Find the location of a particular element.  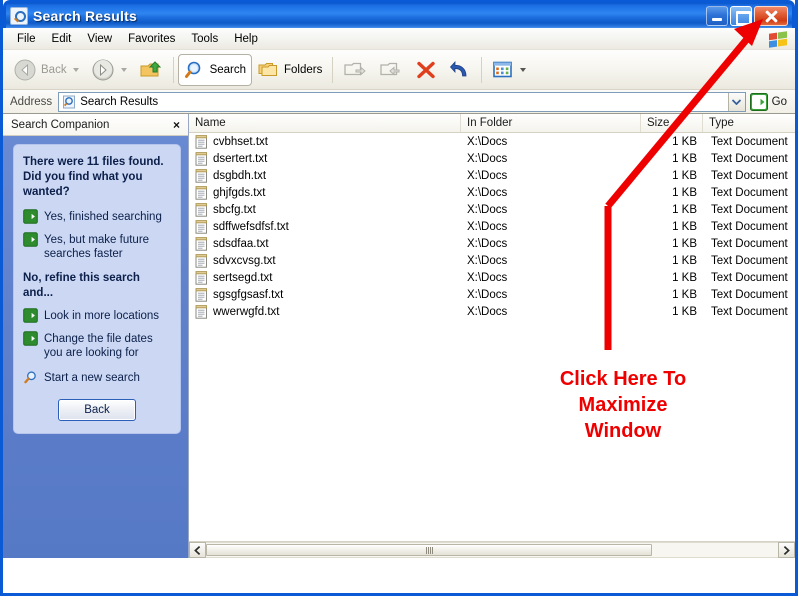

file-name-label: sbcfg.txt is located at coordinates (234, 209).